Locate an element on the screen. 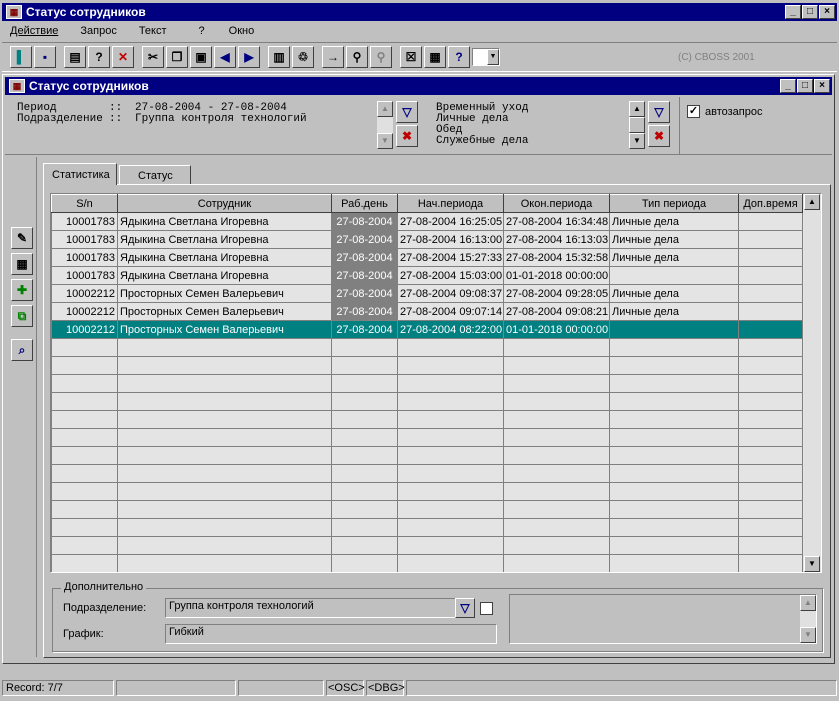 The image size is (839, 701). table-cell: 27-08-2004 09:08:37 is located at coordinates (450, 293).